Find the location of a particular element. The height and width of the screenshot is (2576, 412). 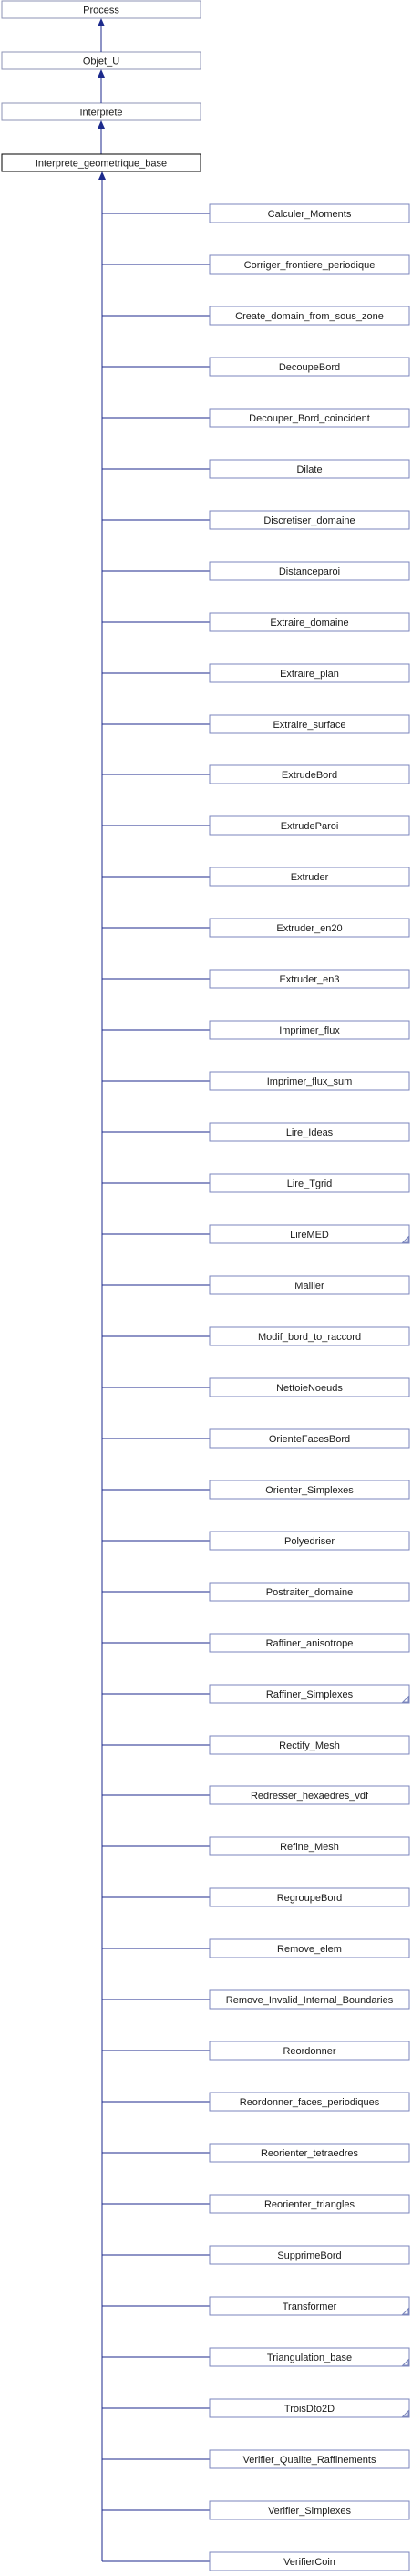

class-node-distanceparoi: Distanceparoi is located at coordinates (309, 571).